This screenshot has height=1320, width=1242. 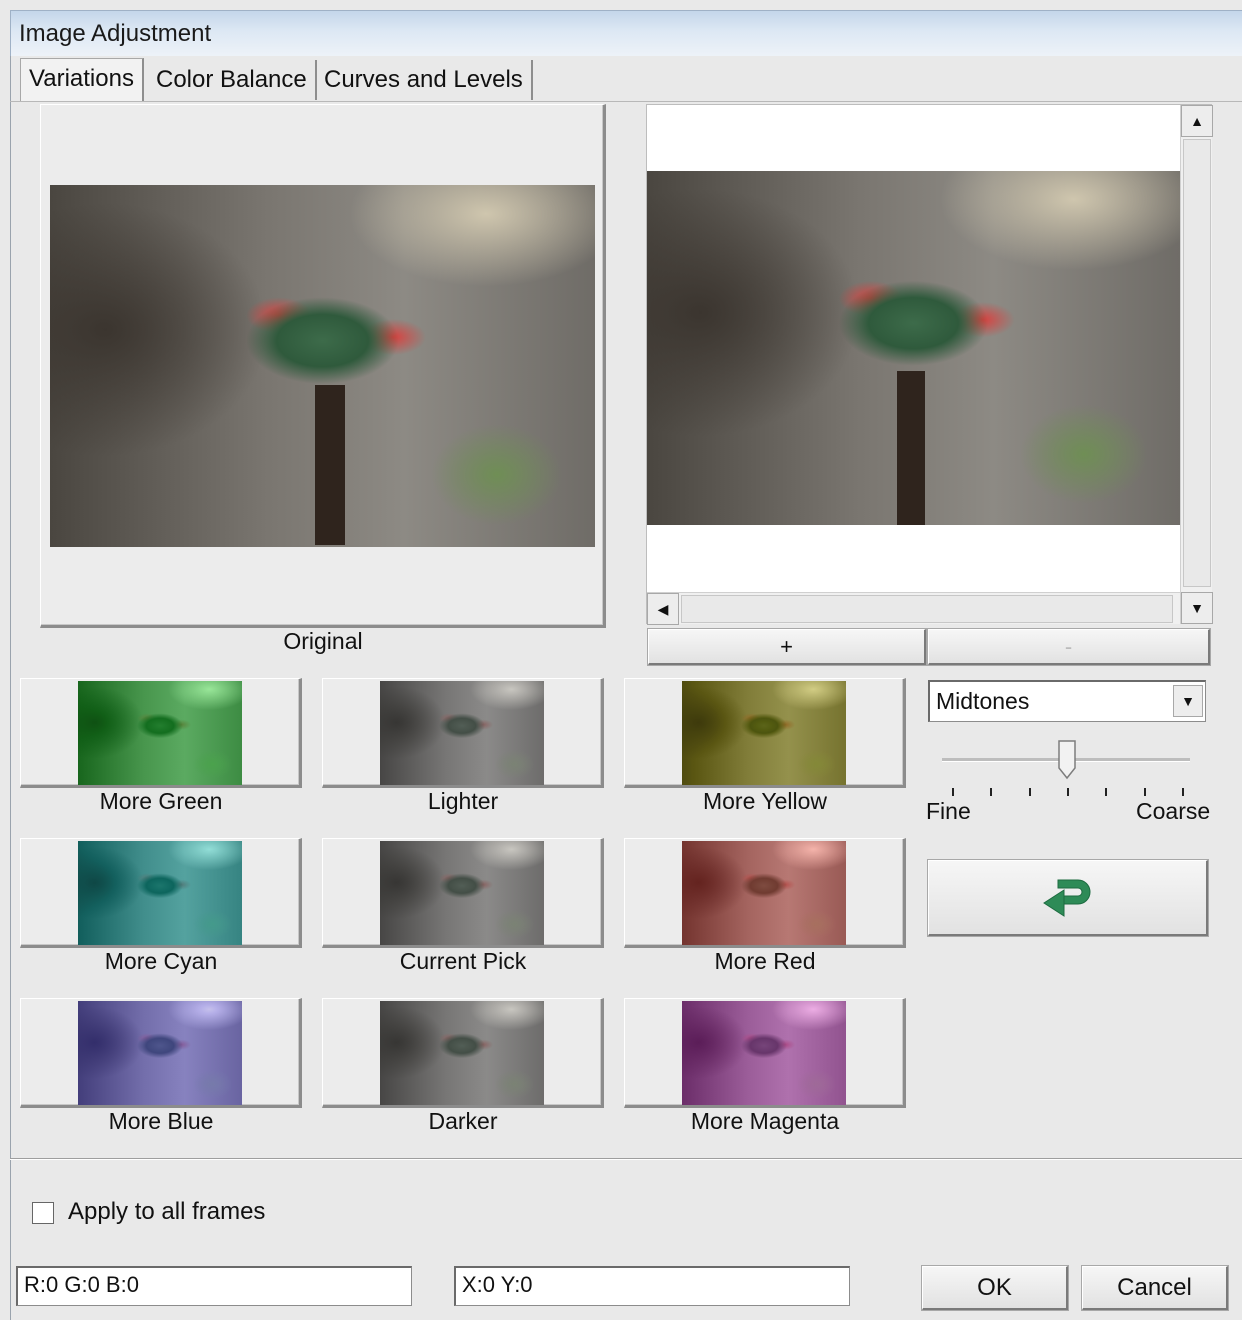 What do you see at coordinates (626, 1159) in the screenshot?
I see `section-divider` at bounding box center [626, 1159].